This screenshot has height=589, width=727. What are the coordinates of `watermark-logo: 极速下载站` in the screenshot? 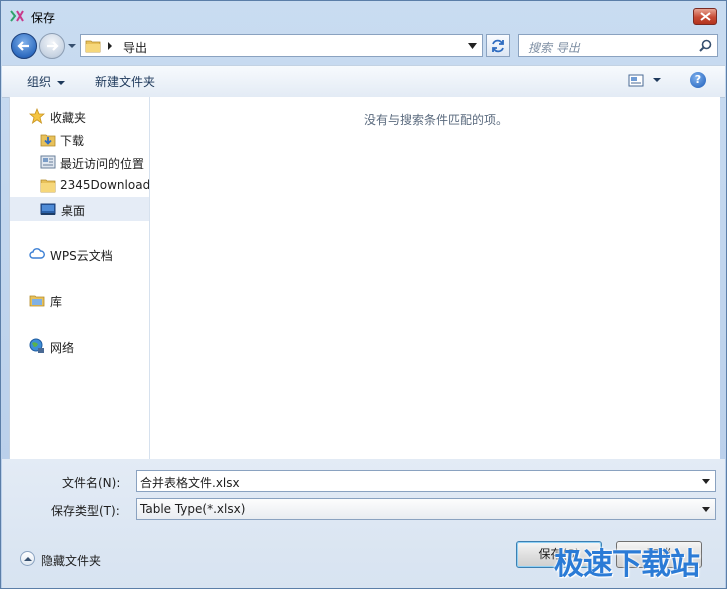 It's located at (627, 564).